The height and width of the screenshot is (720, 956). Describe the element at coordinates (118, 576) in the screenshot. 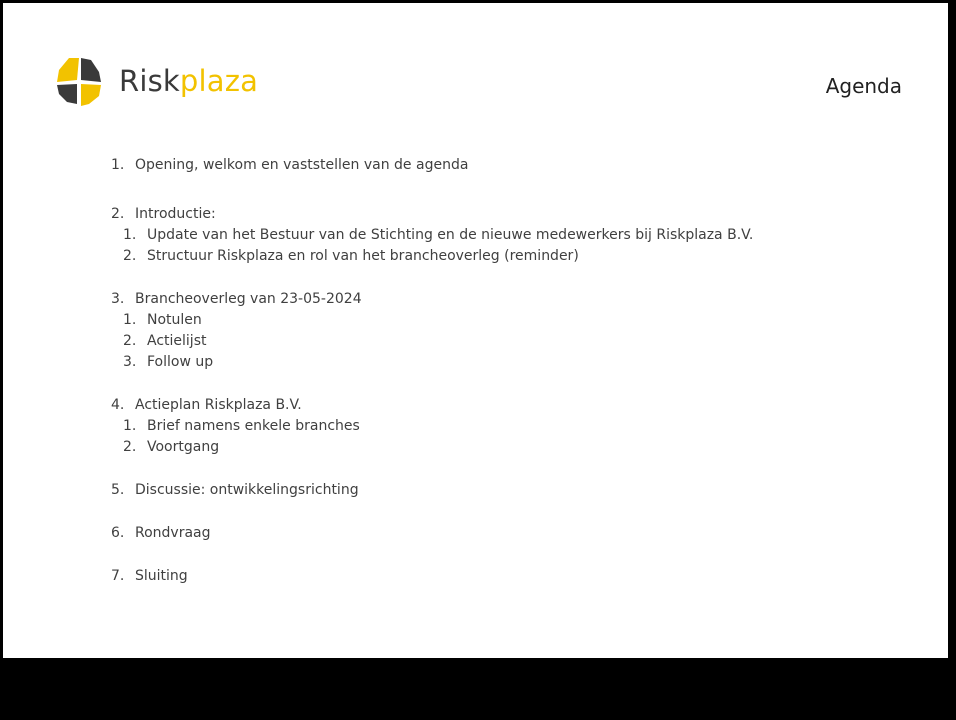

I see `agenda-item-number: 7.` at that location.